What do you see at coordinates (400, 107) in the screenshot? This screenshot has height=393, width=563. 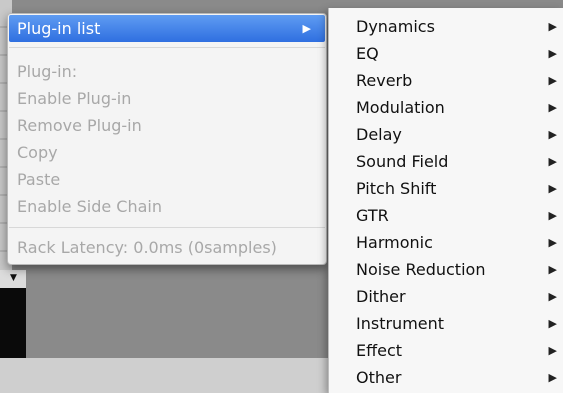 I see `submenu-item-label: Modulation` at bounding box center [400, 107].